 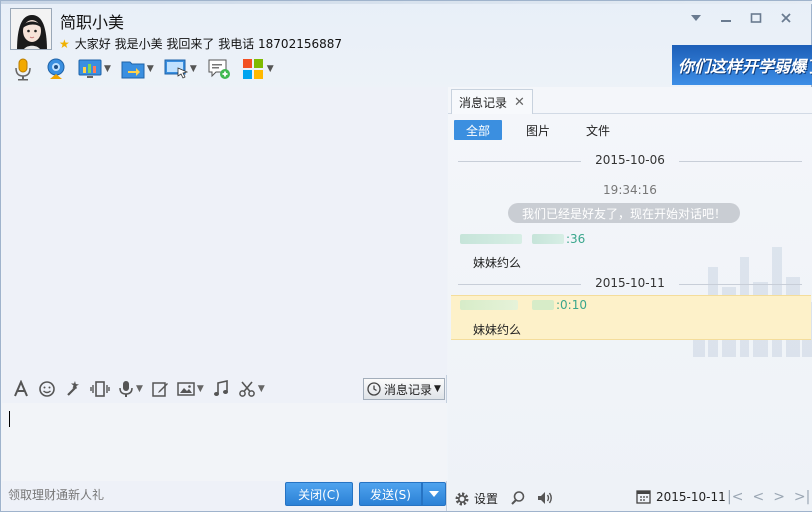 I want to click on date-separator: 2015-10-11, so click(x=630, y=284).